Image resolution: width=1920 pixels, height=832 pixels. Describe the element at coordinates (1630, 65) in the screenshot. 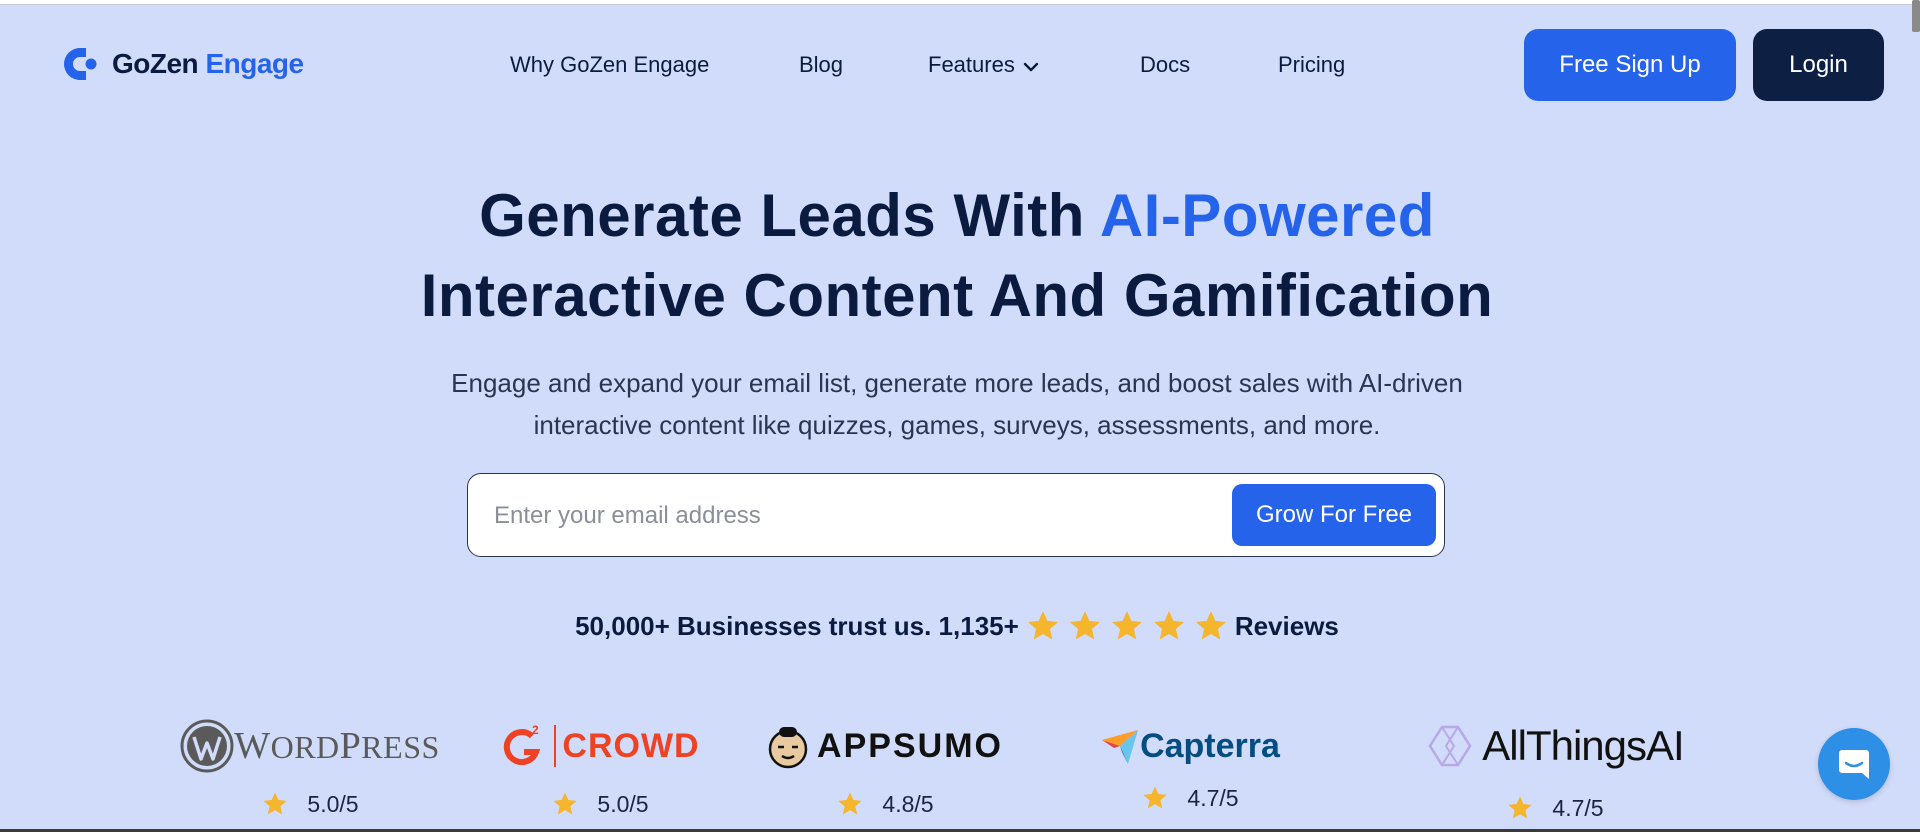

I see `free-signup-button: Free Sign Up` at that location.